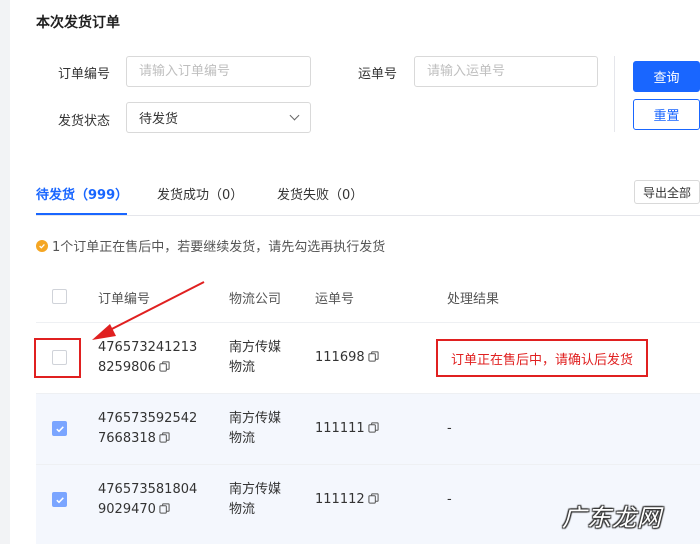  I want to click on tab-pending: 待发货（999）, so click(82, 193).